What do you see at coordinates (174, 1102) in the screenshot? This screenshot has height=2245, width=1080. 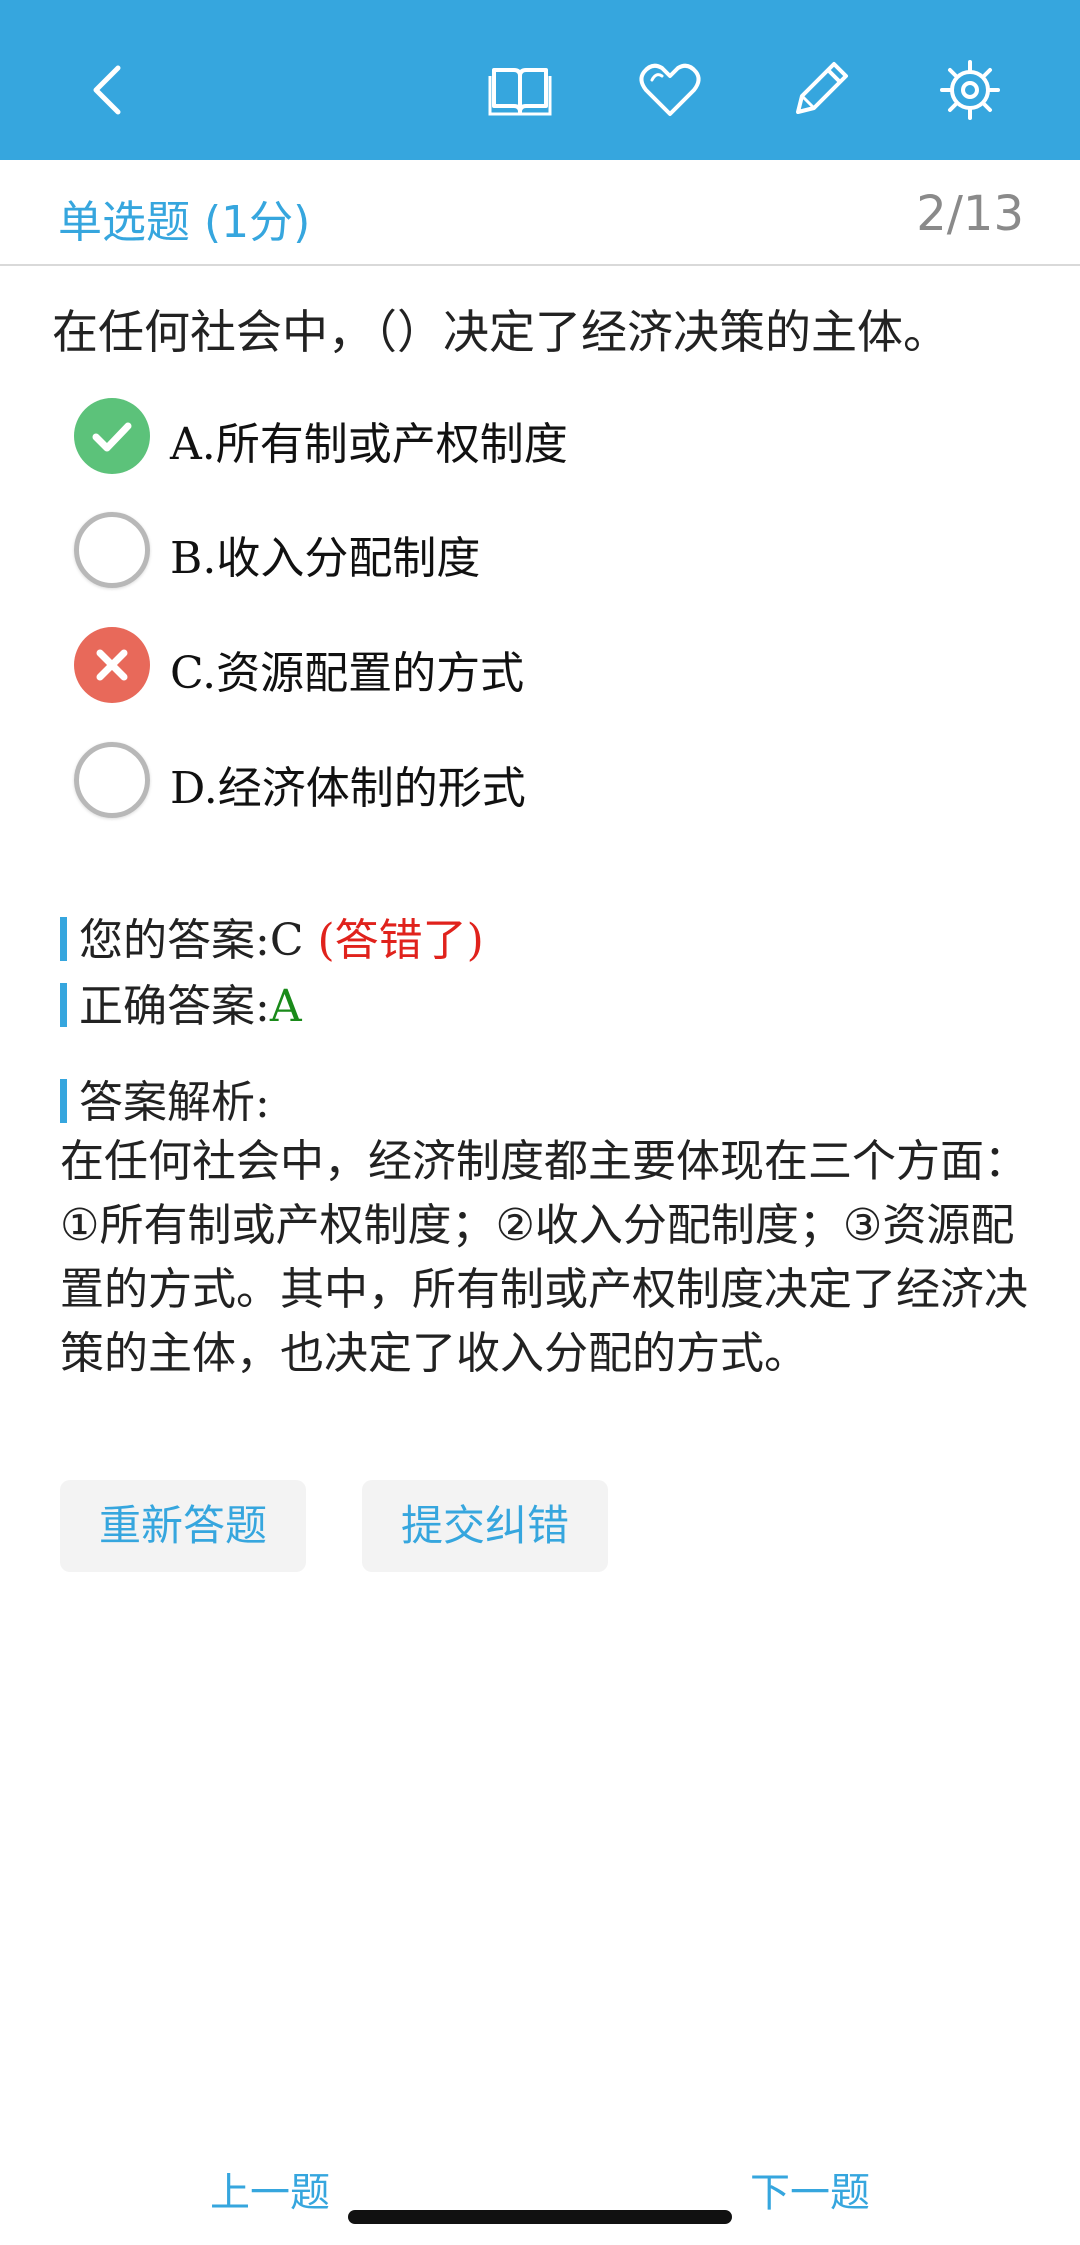 I see `analysis-title-text: 答案解析:` at bounding box center [174, 1102].